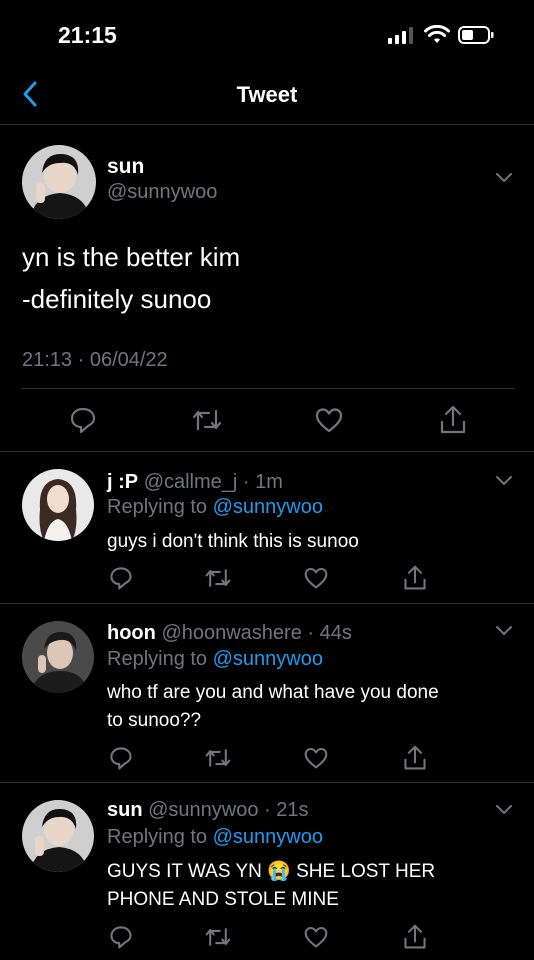  Describe the element at coordinates (95, 360) in the screenshot. I see `tweet-timestamp: 21:13 · 06/04/22` at that location.